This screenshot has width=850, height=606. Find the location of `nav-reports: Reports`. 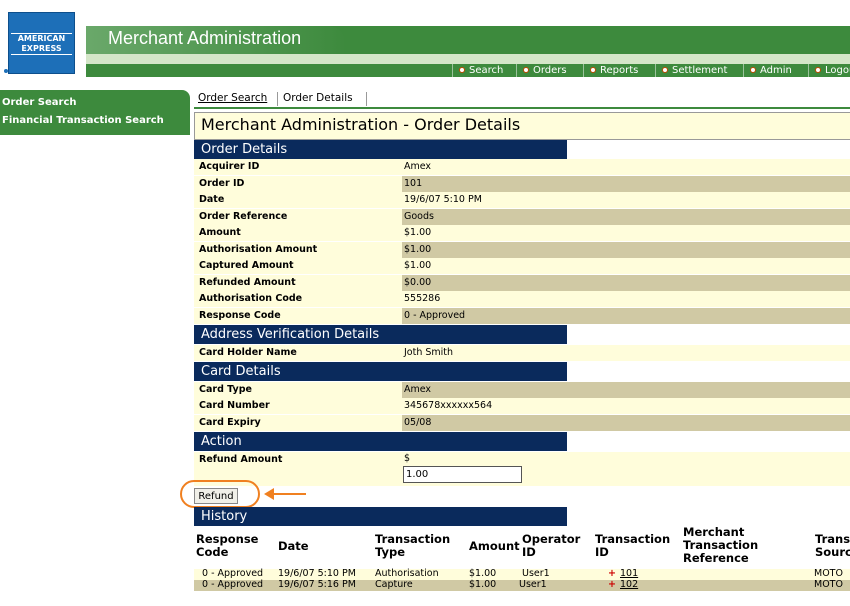

nav-reports: Reports is located at coordinates (618, 70).